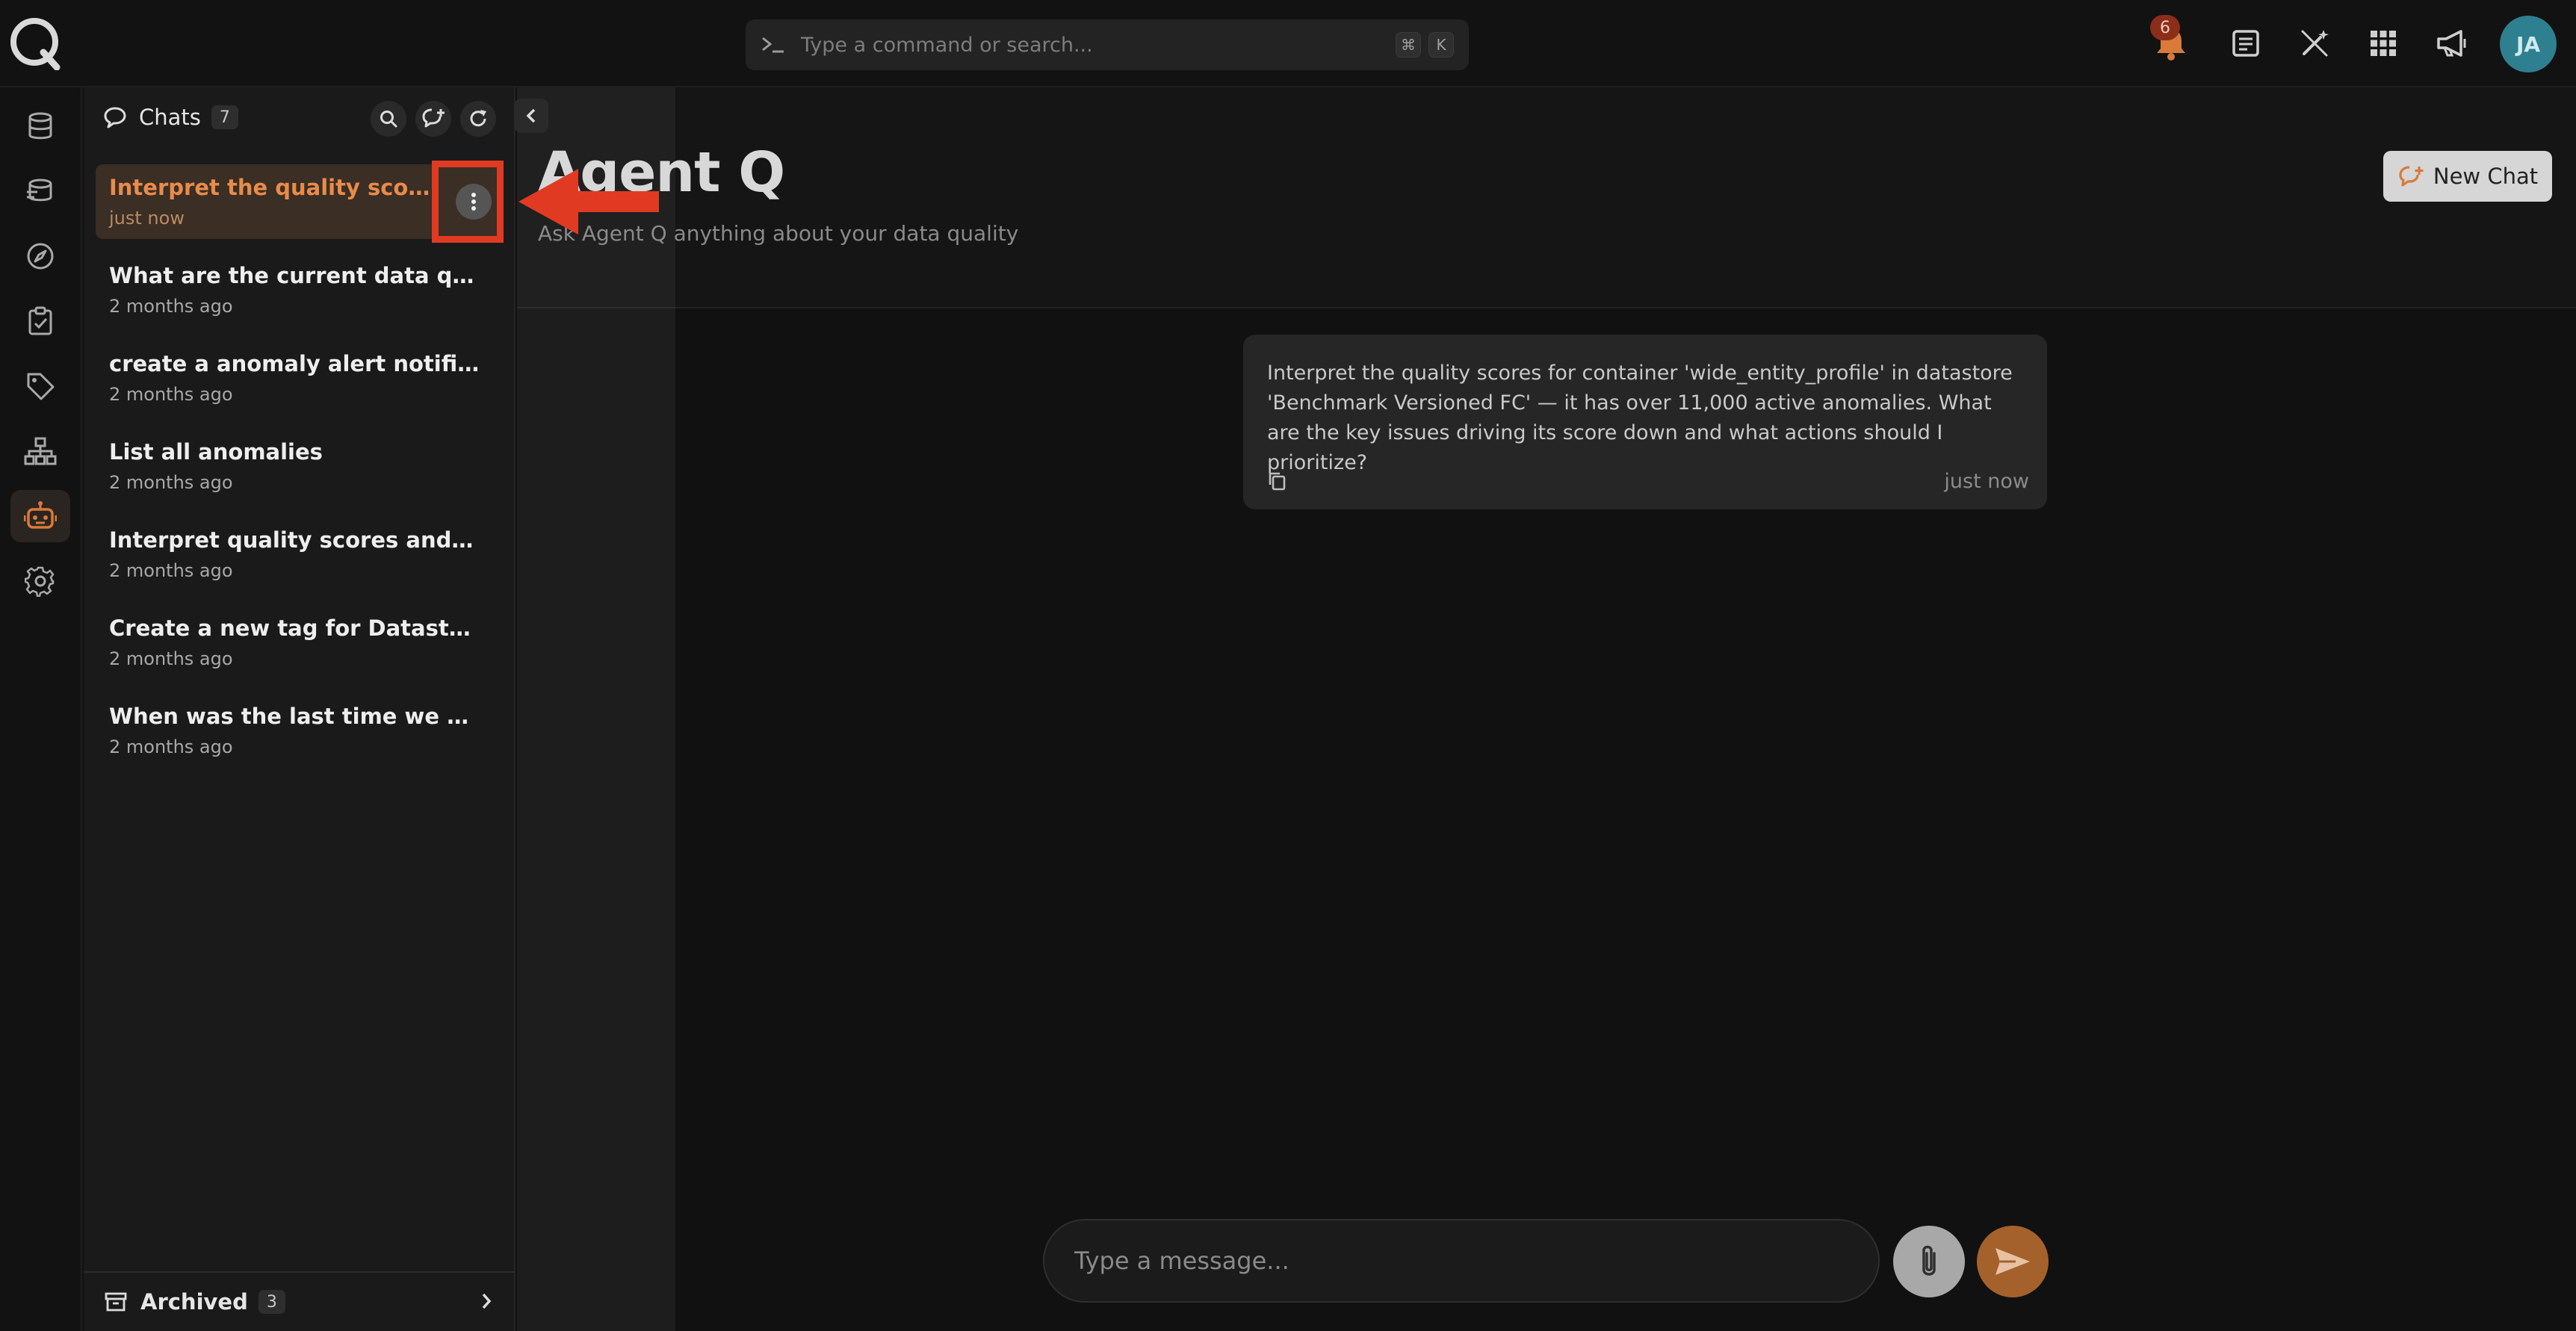 This screenshot has height=1331, width=2576. Describe the element at coordinates (1277, 481) in the screenshot. I see `copy-icon` at that location.